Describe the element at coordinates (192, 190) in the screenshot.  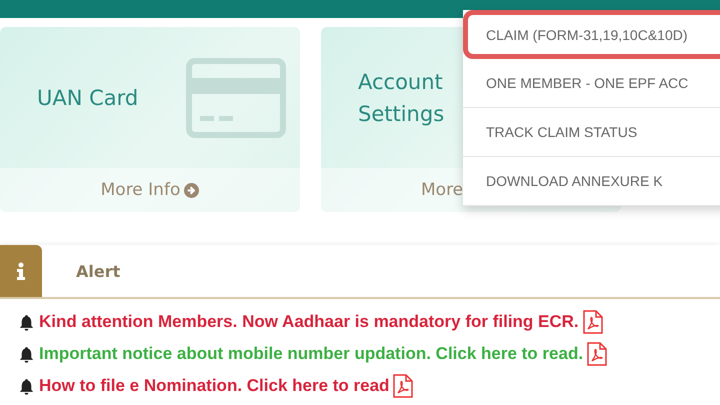
I see `arrow-circle-icon` at that location.